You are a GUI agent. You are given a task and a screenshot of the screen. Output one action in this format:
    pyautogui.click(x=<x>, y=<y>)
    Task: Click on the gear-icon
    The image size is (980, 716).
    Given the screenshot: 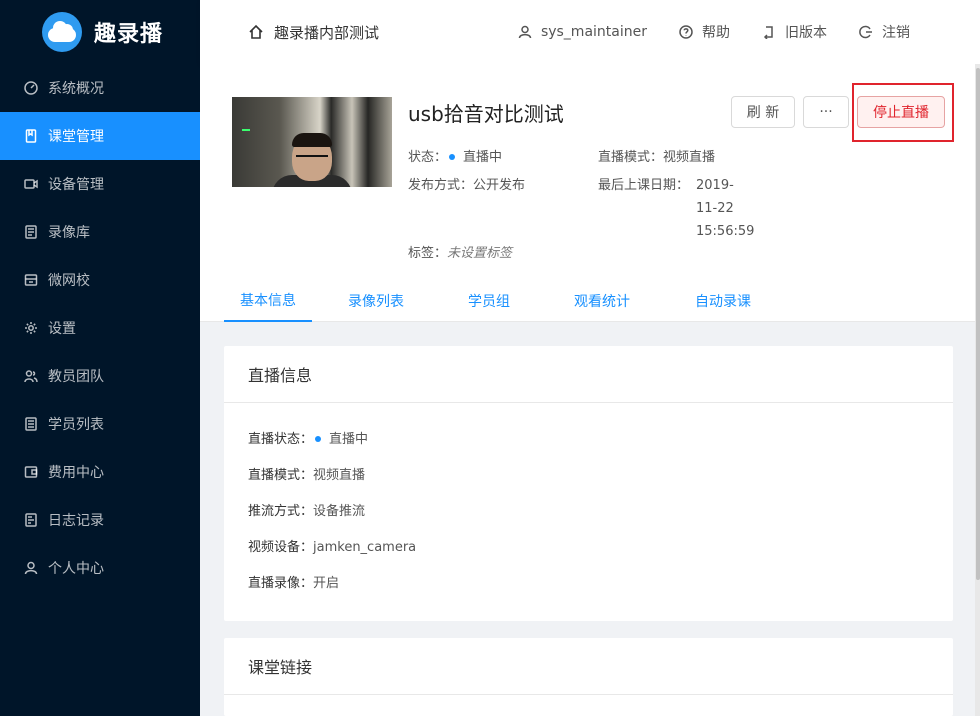 What is the action you would take?
    pyautogui.click(x=31, y=328)
    